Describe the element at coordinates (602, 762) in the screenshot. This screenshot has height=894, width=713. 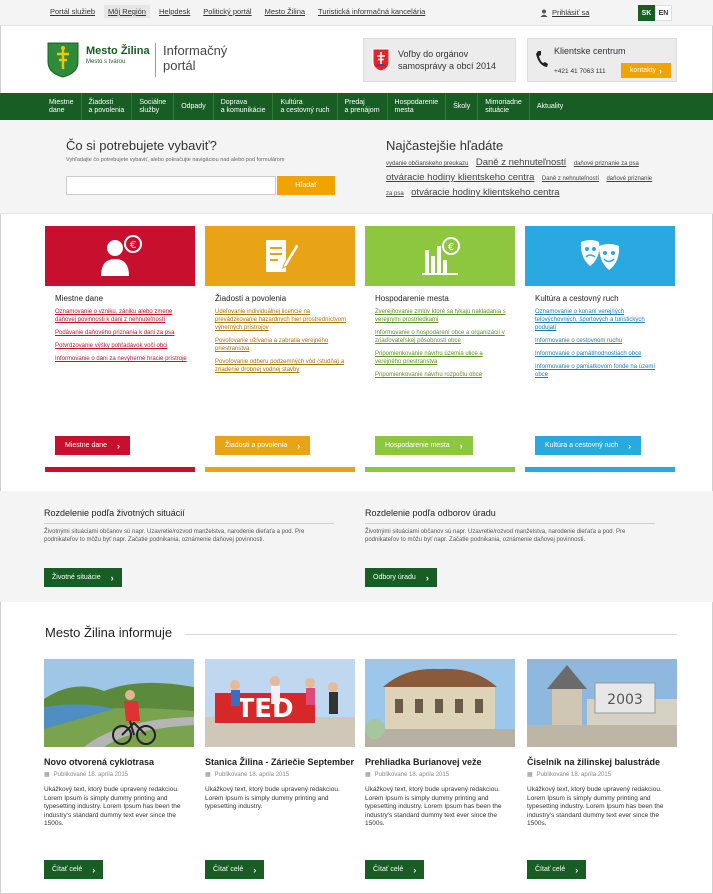
I see `news-title: Čiselník na žilinskej balustráde` at that location.